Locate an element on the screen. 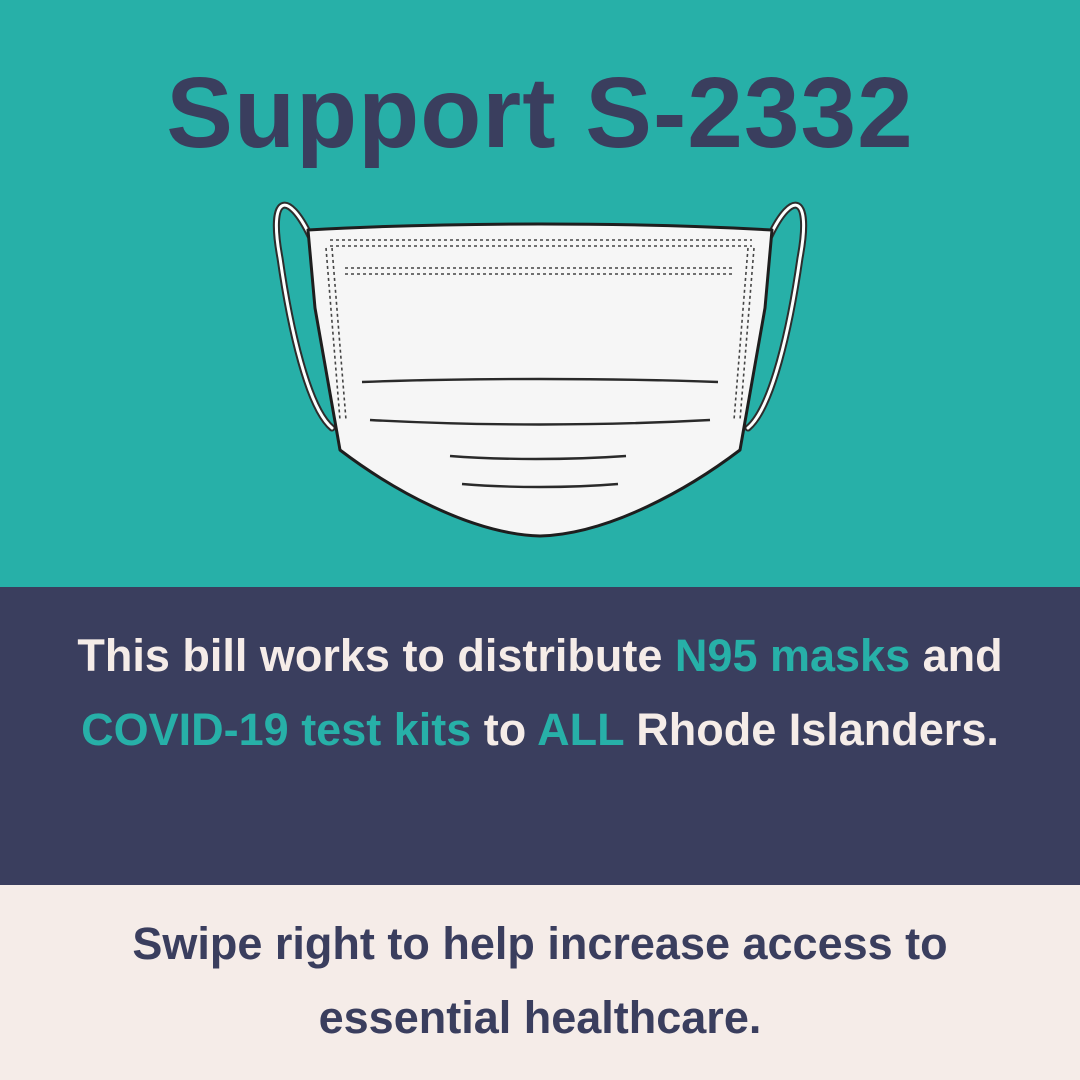 The height and width of the screenshot is (1080, 1080). page-title: Support S-2332 is located at coordinates (540, 113).